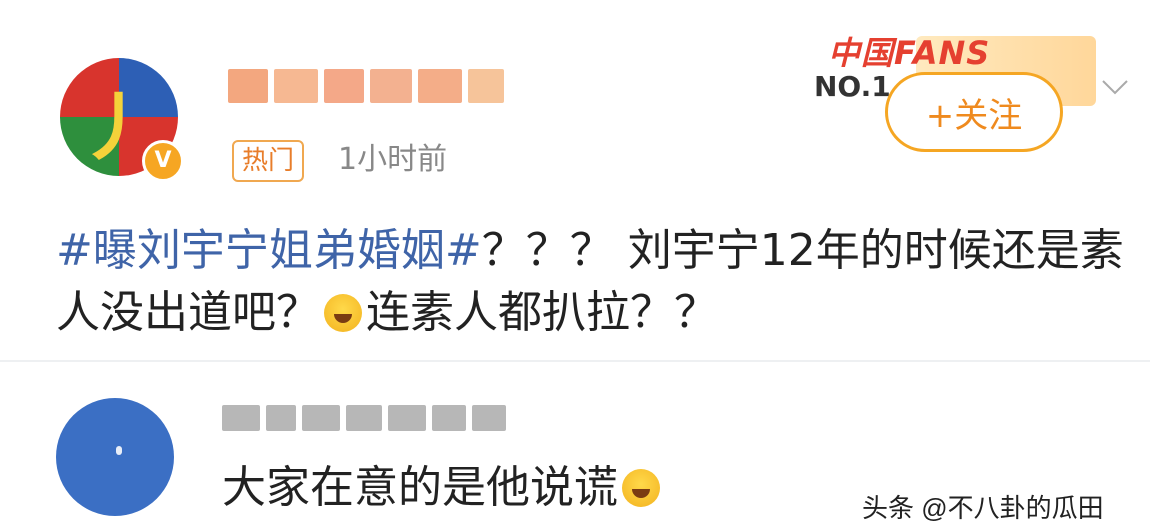 This screenshot has height=532, width=1150. Describe the element at coordinates (268, 161) in the screenshot. I see `hot-tag: 热门` at that location.